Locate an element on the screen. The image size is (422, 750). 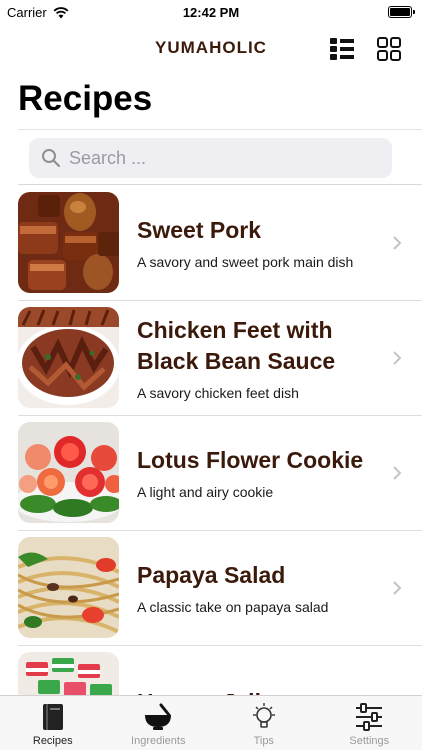
status-bar: Carrier 12:42 PM is located at coordinates (211, 13).